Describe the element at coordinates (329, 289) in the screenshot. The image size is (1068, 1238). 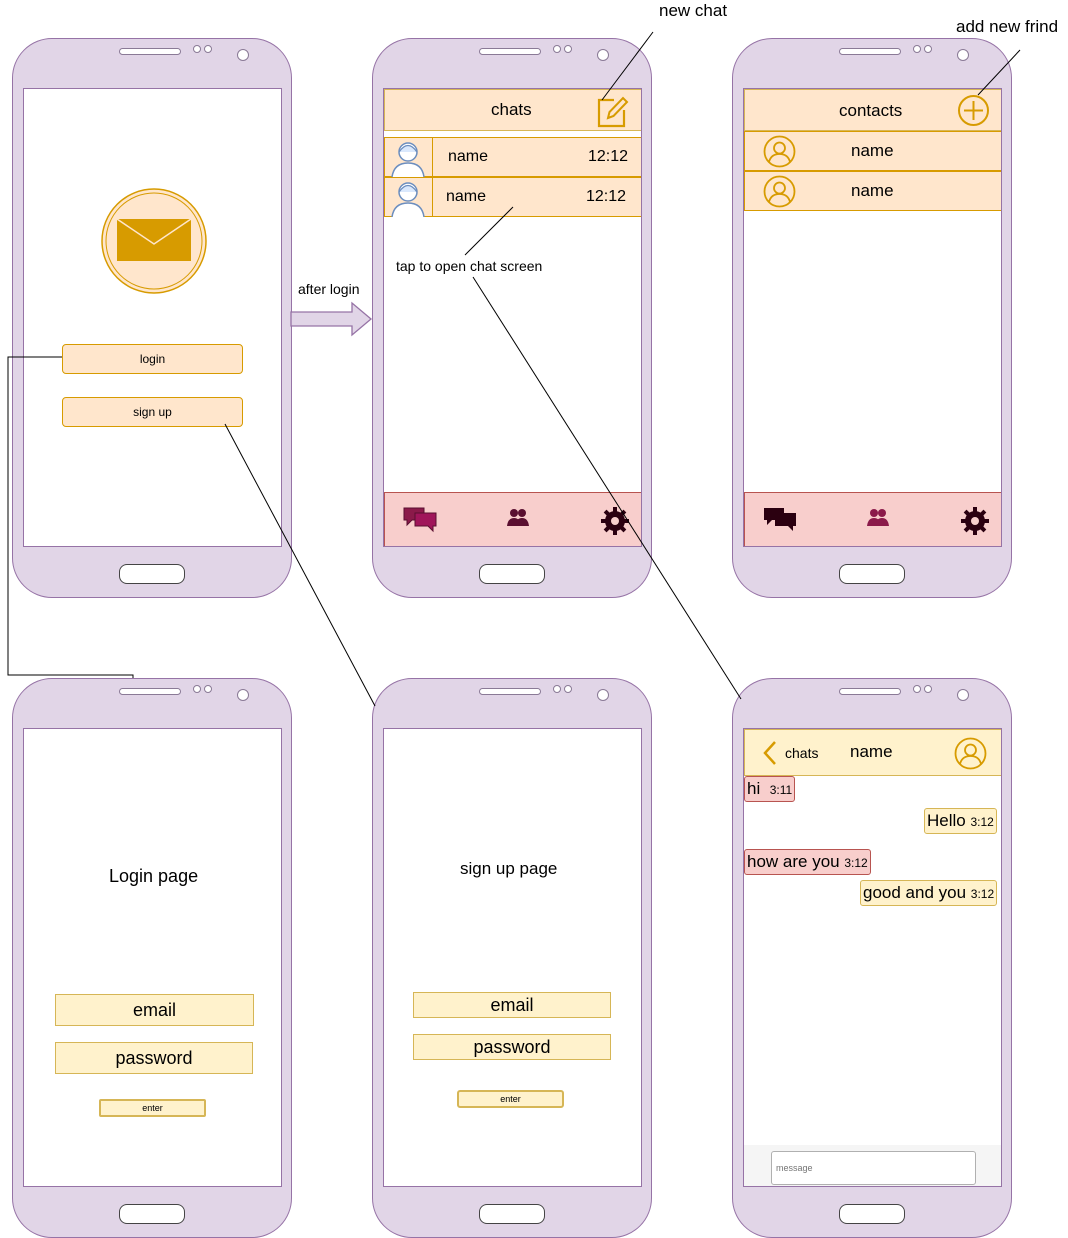
I see `annotation-after-login: after login` at that location.